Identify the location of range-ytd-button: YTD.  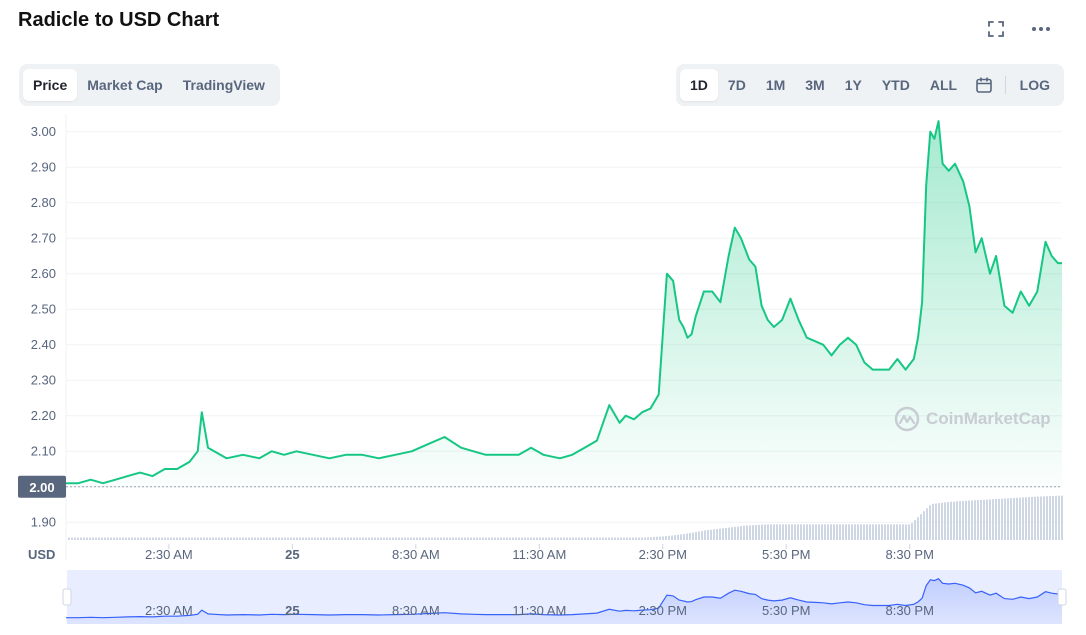
(896, 85).